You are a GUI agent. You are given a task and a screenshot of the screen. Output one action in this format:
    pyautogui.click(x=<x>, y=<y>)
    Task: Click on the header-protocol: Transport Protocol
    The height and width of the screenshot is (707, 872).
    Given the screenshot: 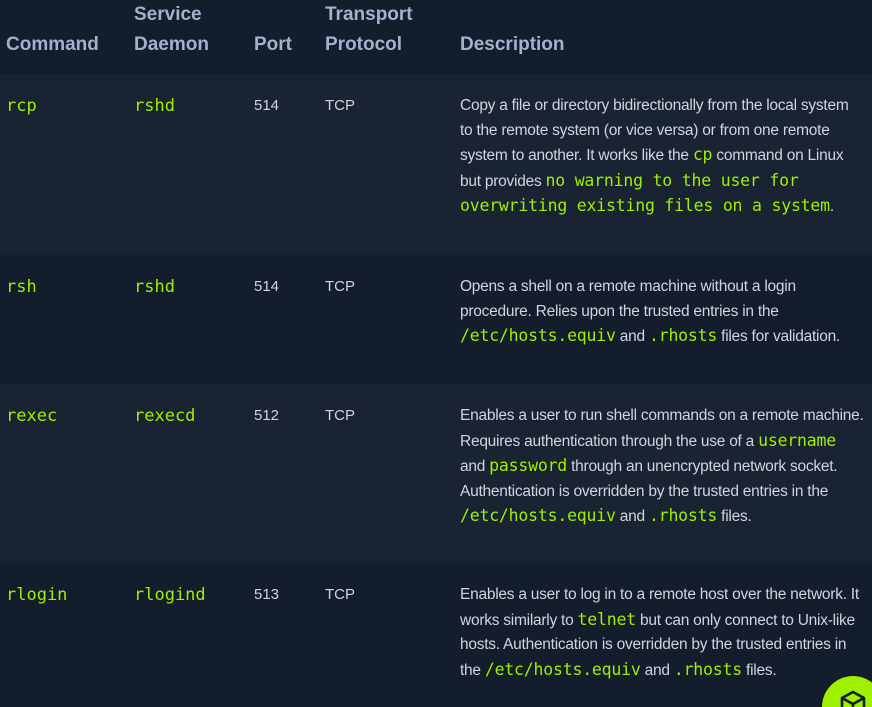 What is the action you would take?
    pyautogui.click(x=369, y=30)
    